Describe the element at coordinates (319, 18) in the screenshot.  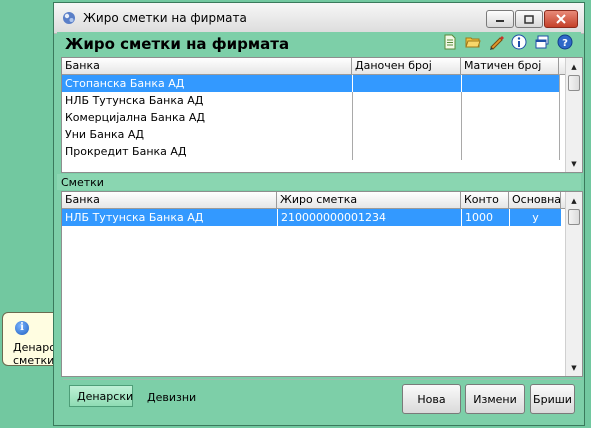
I see `title-bar: Жиро сметки на фирмата` at that location.